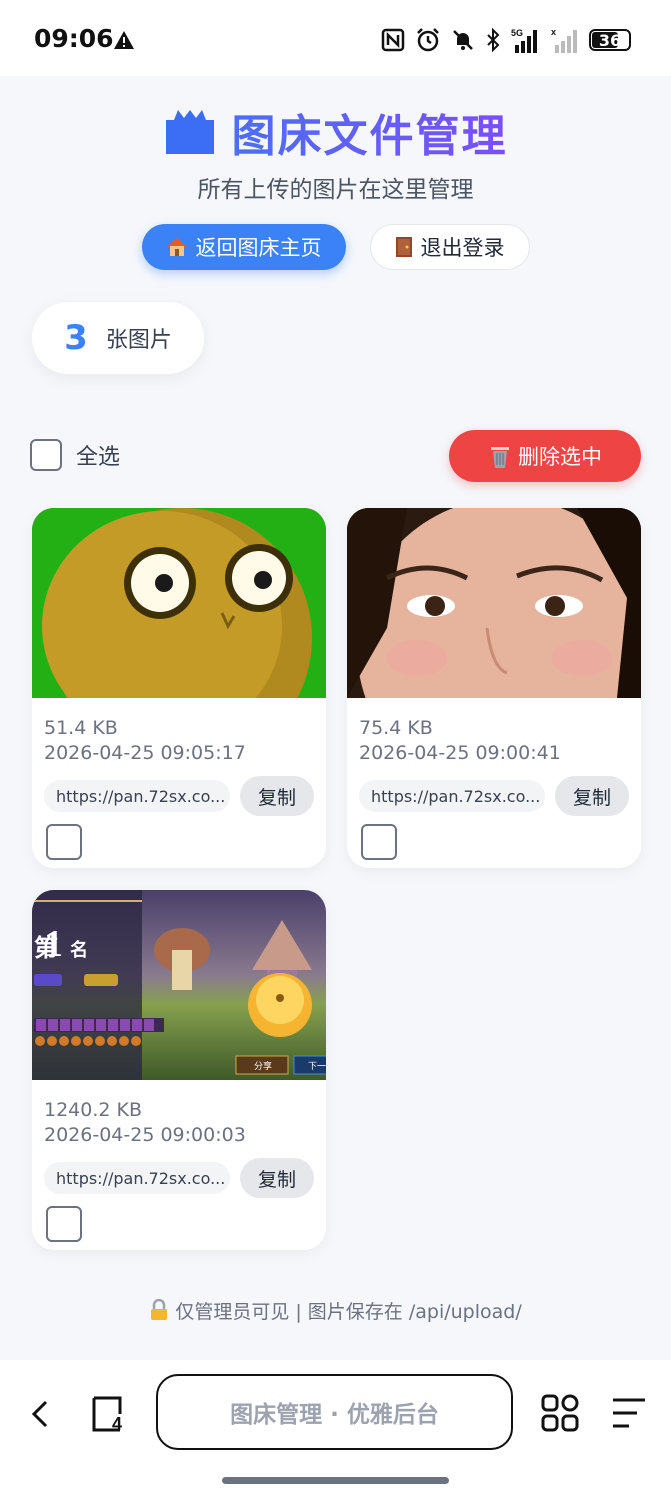  Describe the element at coordinates (560, 457) in the screenshot. I see `delete-selected-label: 删除选中` at that location.